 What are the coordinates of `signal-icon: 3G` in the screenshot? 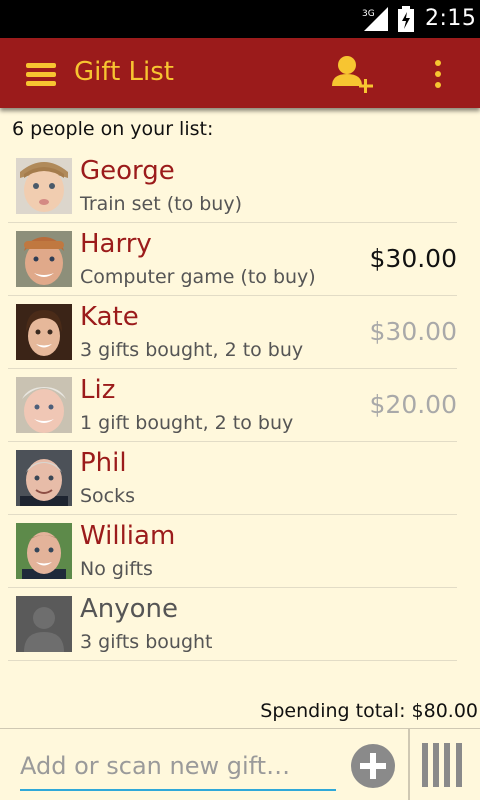 It's located at (375, 19).